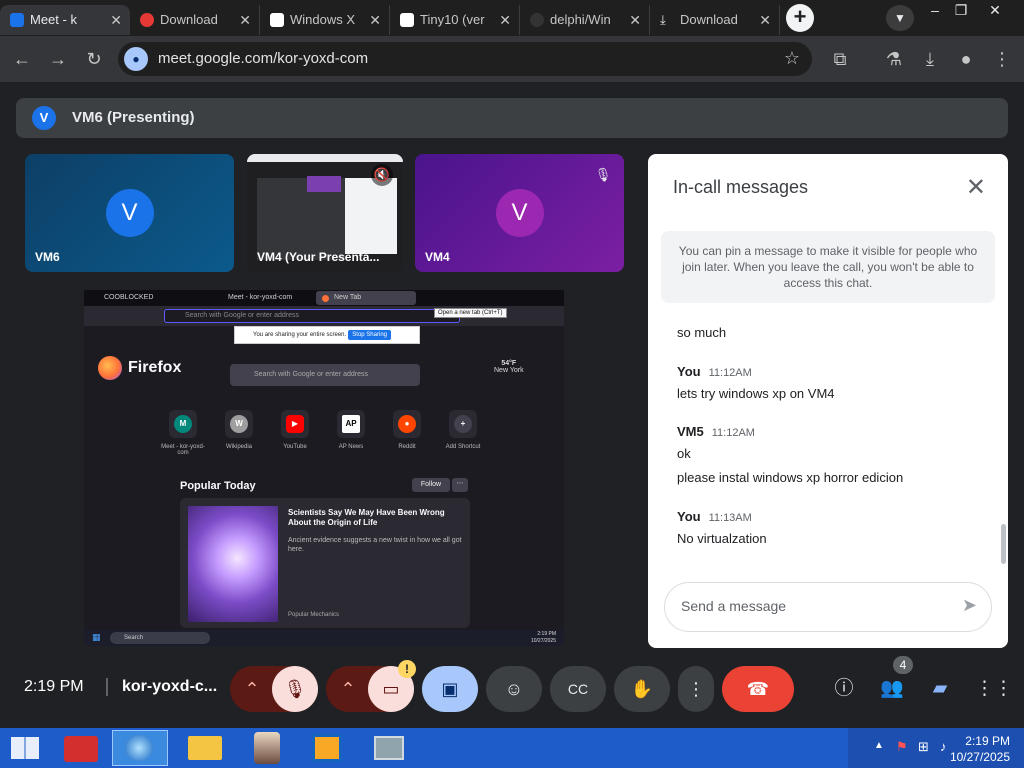 Image resolution: width=1024 pixels, height=768 pixels. I want to click on close-panel-icon: ✕, so click(976, 187).